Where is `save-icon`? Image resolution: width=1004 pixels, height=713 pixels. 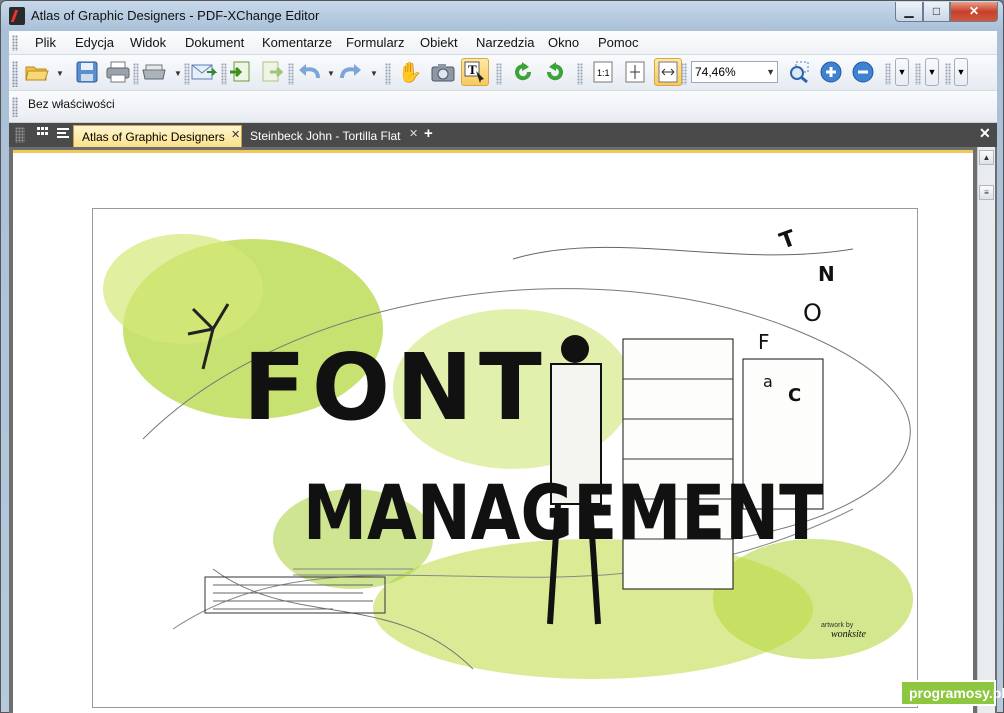 save-icon is located at coordinates (87, 72).